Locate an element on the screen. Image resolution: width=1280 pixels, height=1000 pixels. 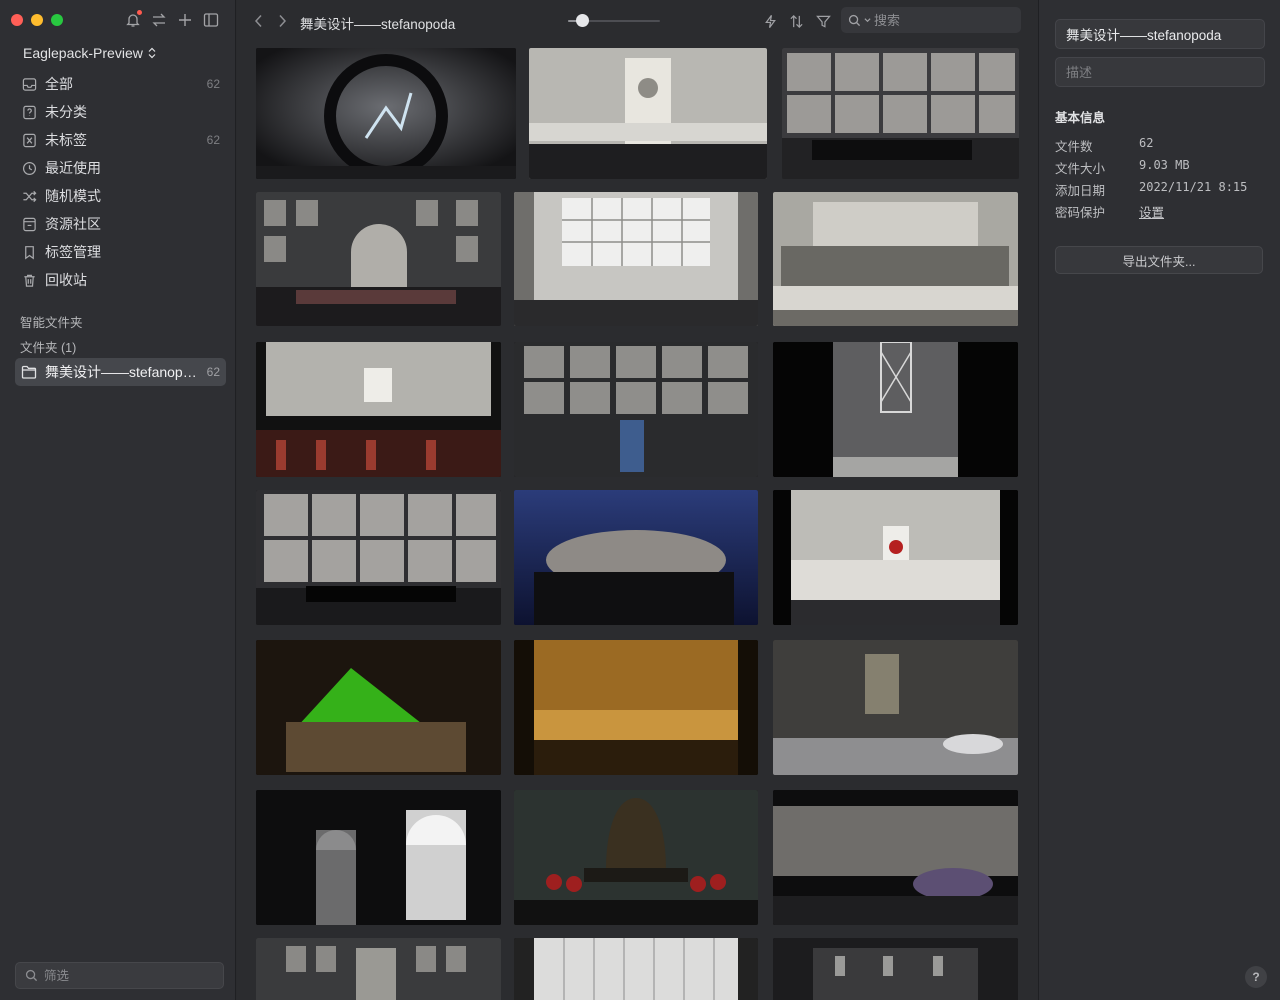
add-button is located at coordinates (185, 20).